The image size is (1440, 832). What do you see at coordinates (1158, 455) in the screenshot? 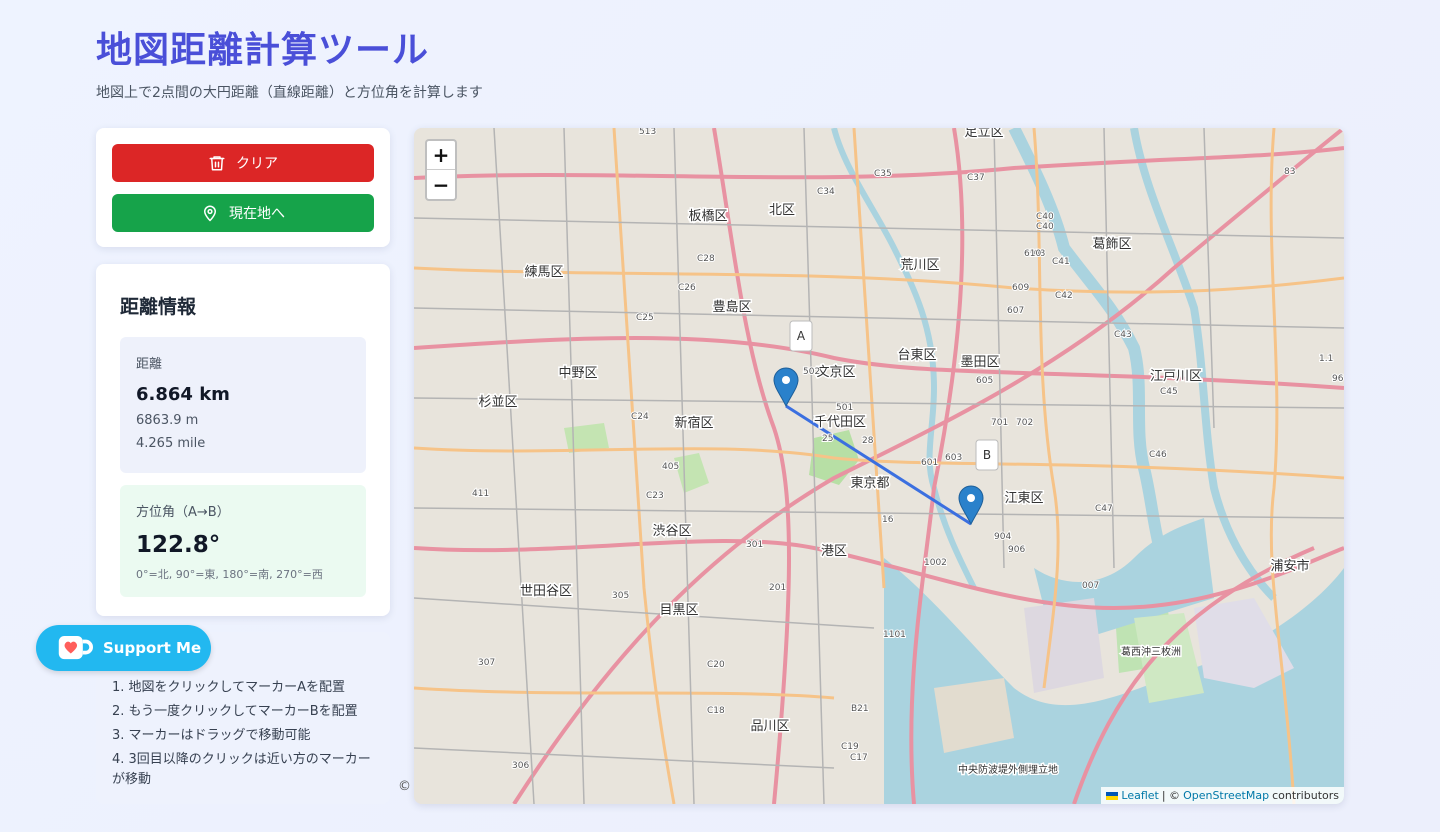
I see `road-label: C46` at bounding box center [1158, 455].